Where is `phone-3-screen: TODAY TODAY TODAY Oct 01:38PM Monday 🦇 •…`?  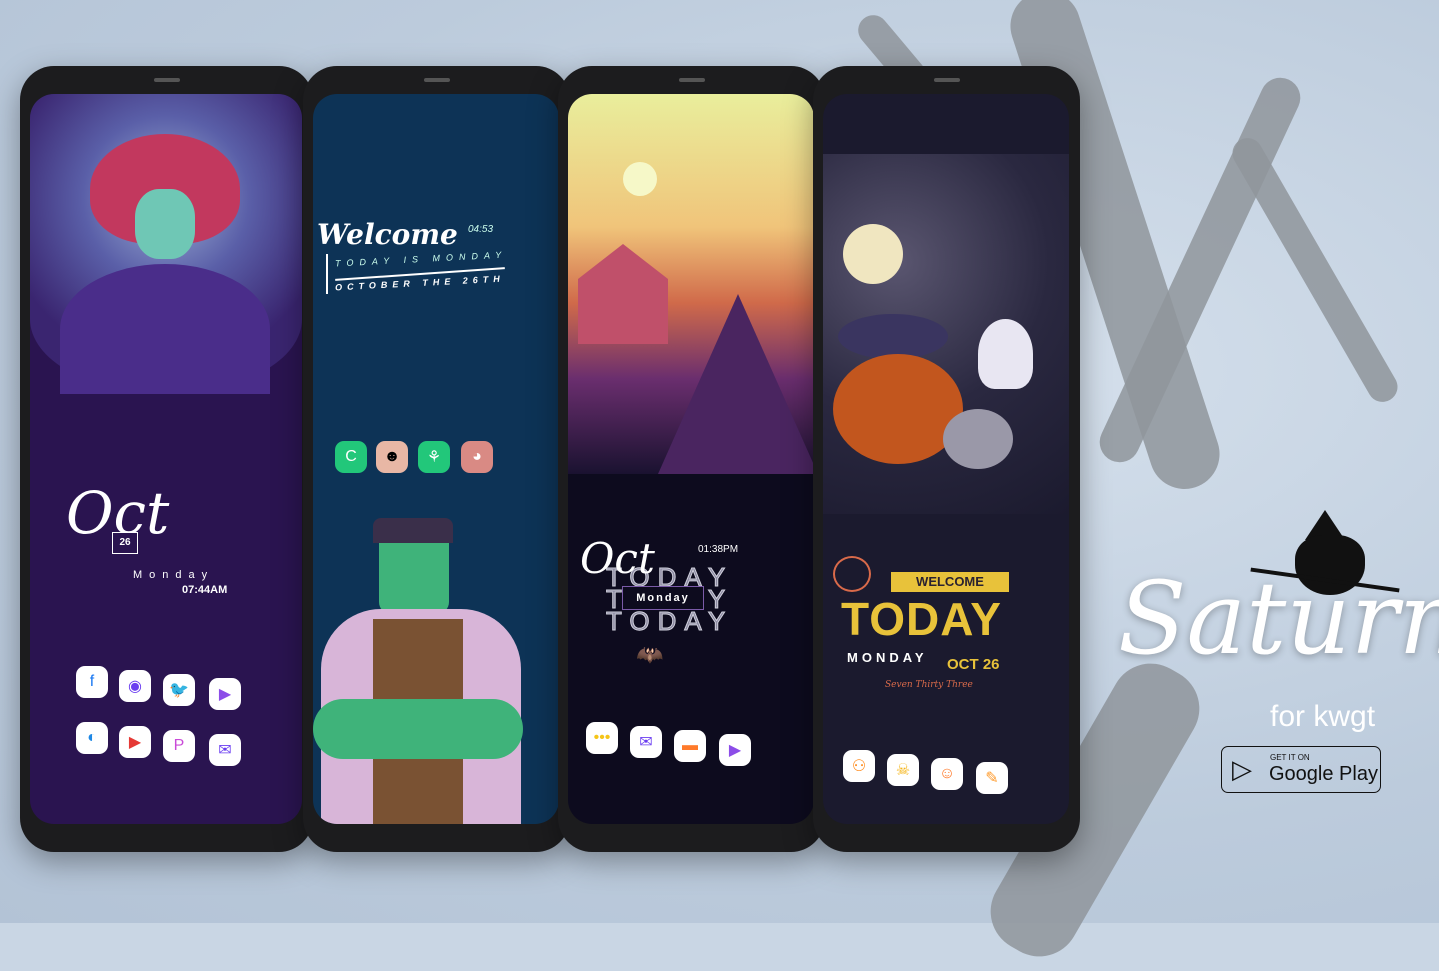 phone-3-screen: TODAY TODAY TODAY Oct 01:38PM Monday 🦇 •… is located at coordinates (691, 459).